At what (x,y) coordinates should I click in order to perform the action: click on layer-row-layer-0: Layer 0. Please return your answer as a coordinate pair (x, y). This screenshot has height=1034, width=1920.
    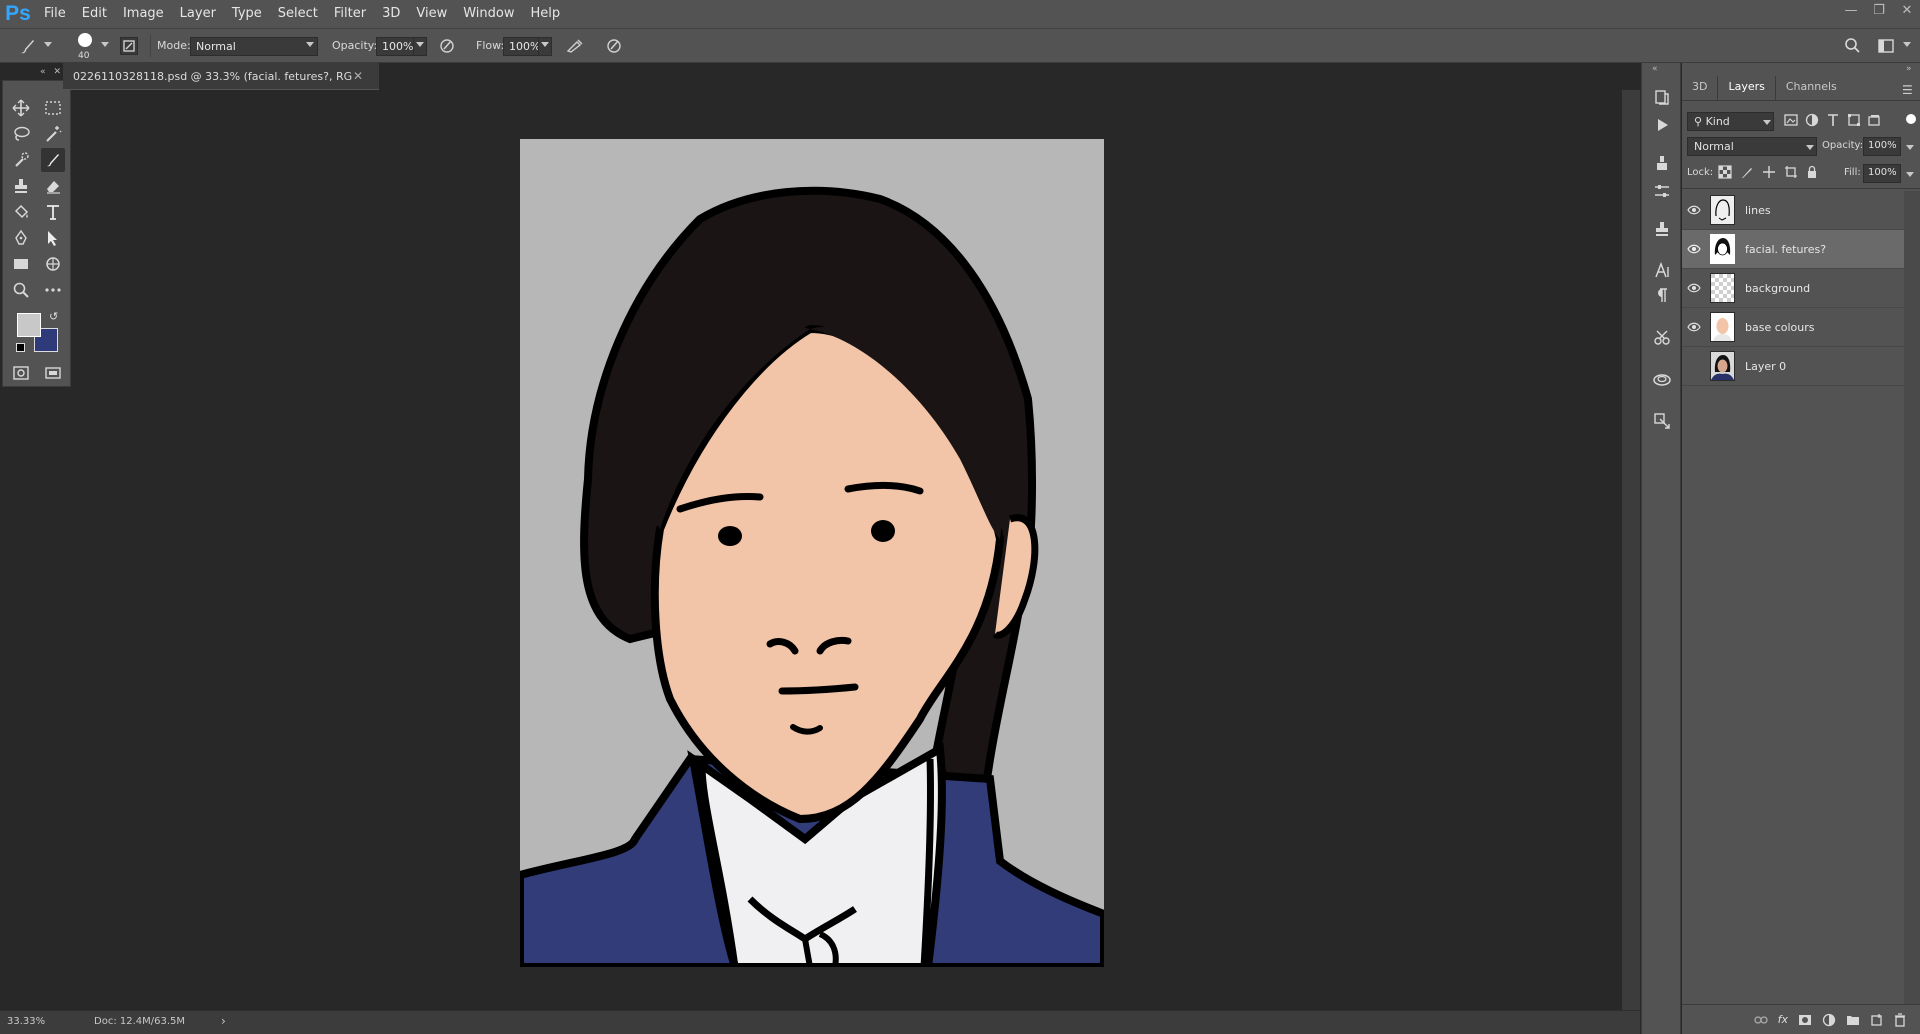
    Looking at the image, I should click on (1793, 366).